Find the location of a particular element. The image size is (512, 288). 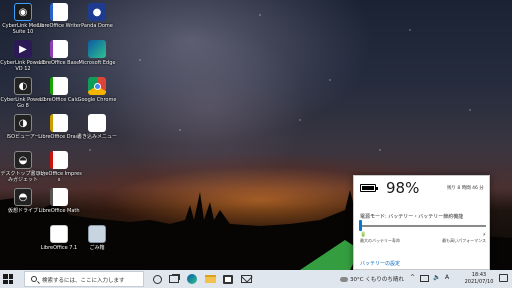

battery-percent: 98% is located at coordinates (403, 188).